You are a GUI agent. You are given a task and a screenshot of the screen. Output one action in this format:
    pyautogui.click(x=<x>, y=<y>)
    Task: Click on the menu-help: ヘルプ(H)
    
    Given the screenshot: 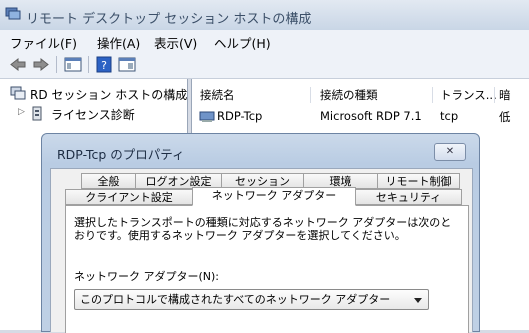 What is the action you would take?
    pyautogui.click(x=242, y=42)
    